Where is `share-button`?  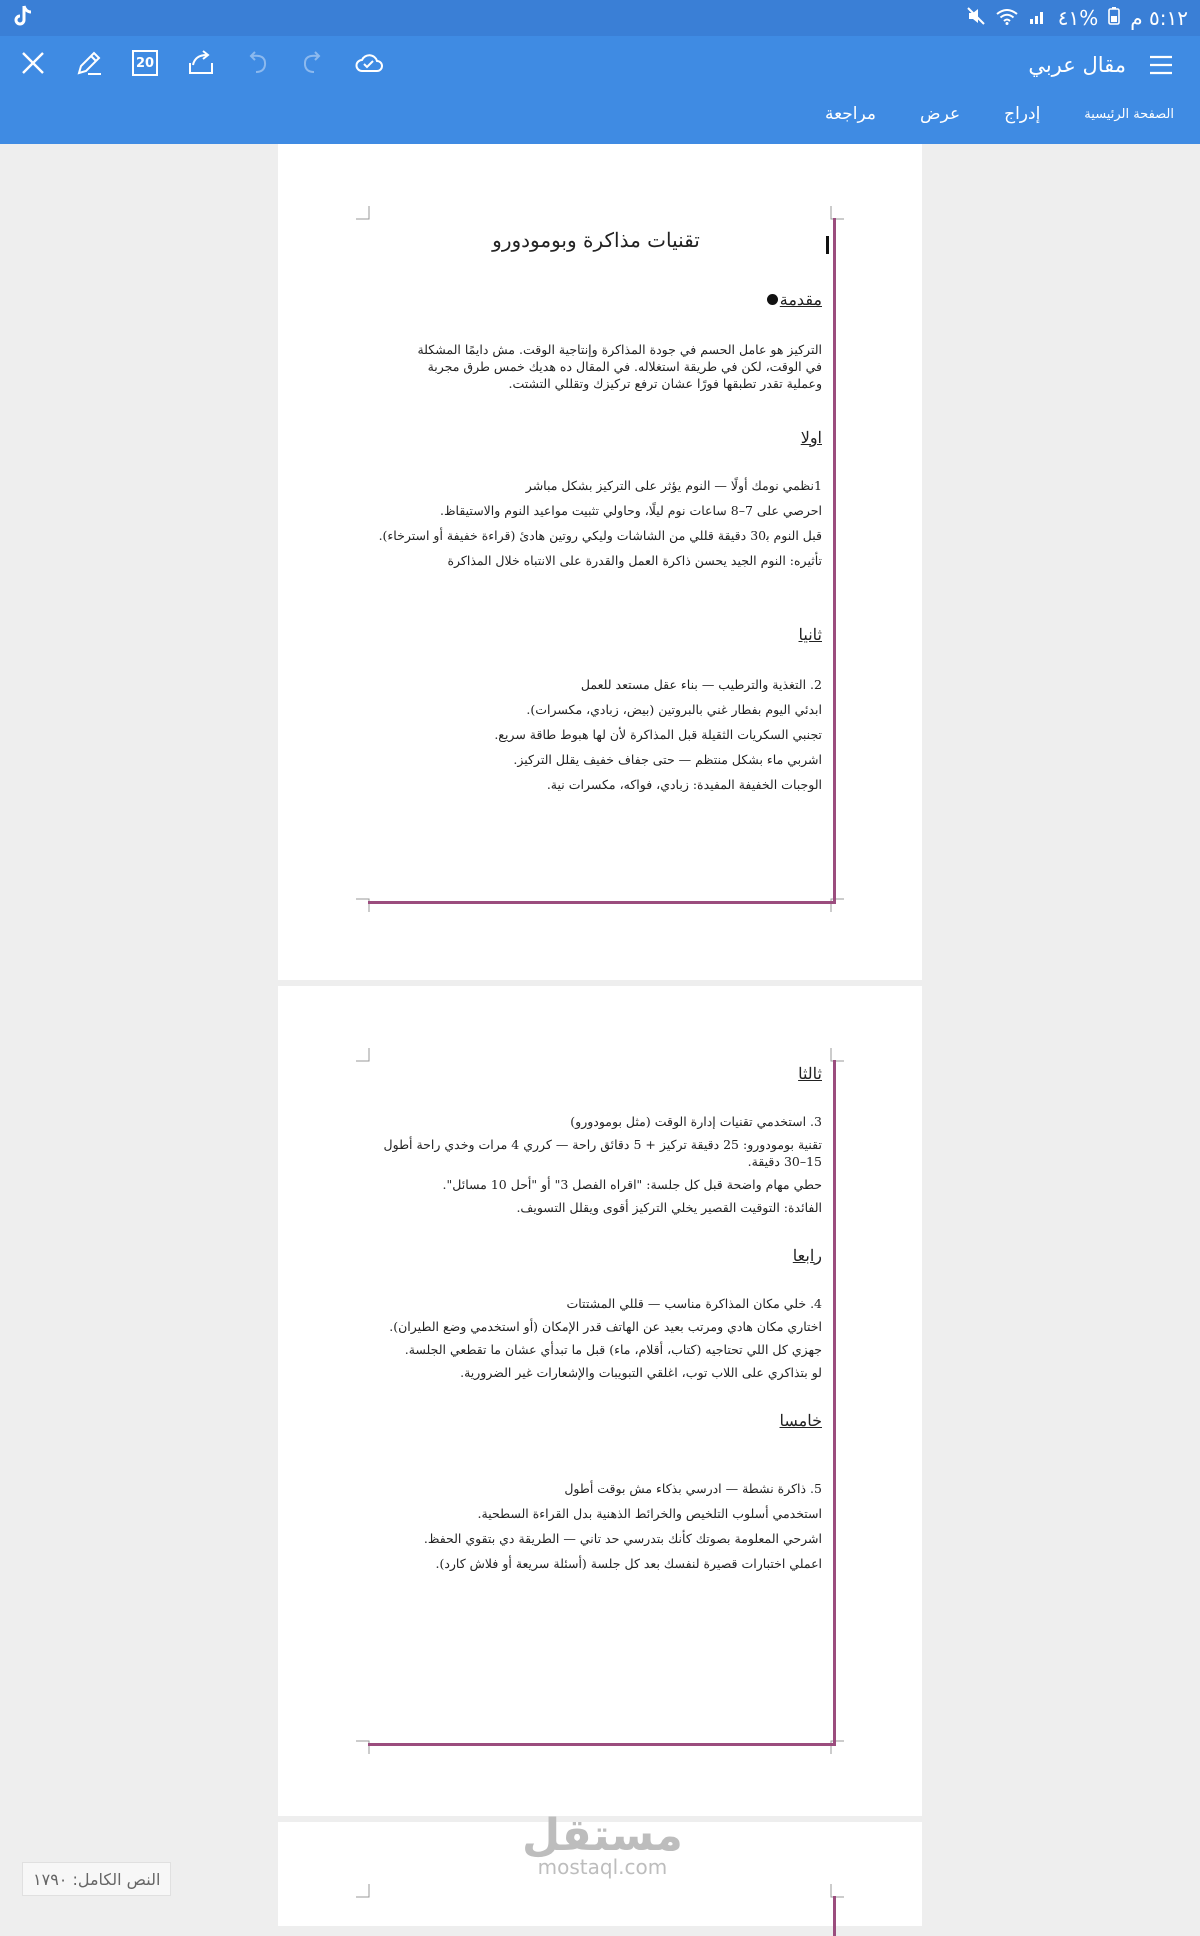
share-button is located at coordinates (201, 63).